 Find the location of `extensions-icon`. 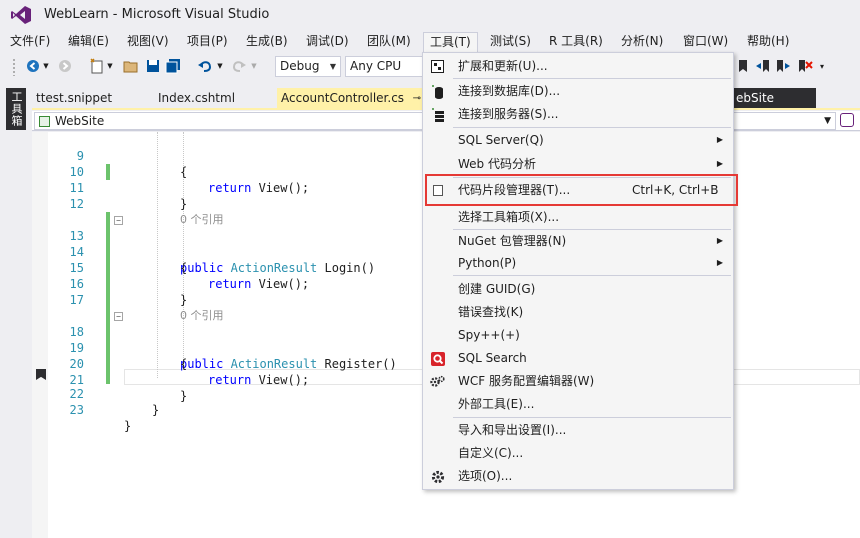

extensions-icon is located at coordinates (437, 66).